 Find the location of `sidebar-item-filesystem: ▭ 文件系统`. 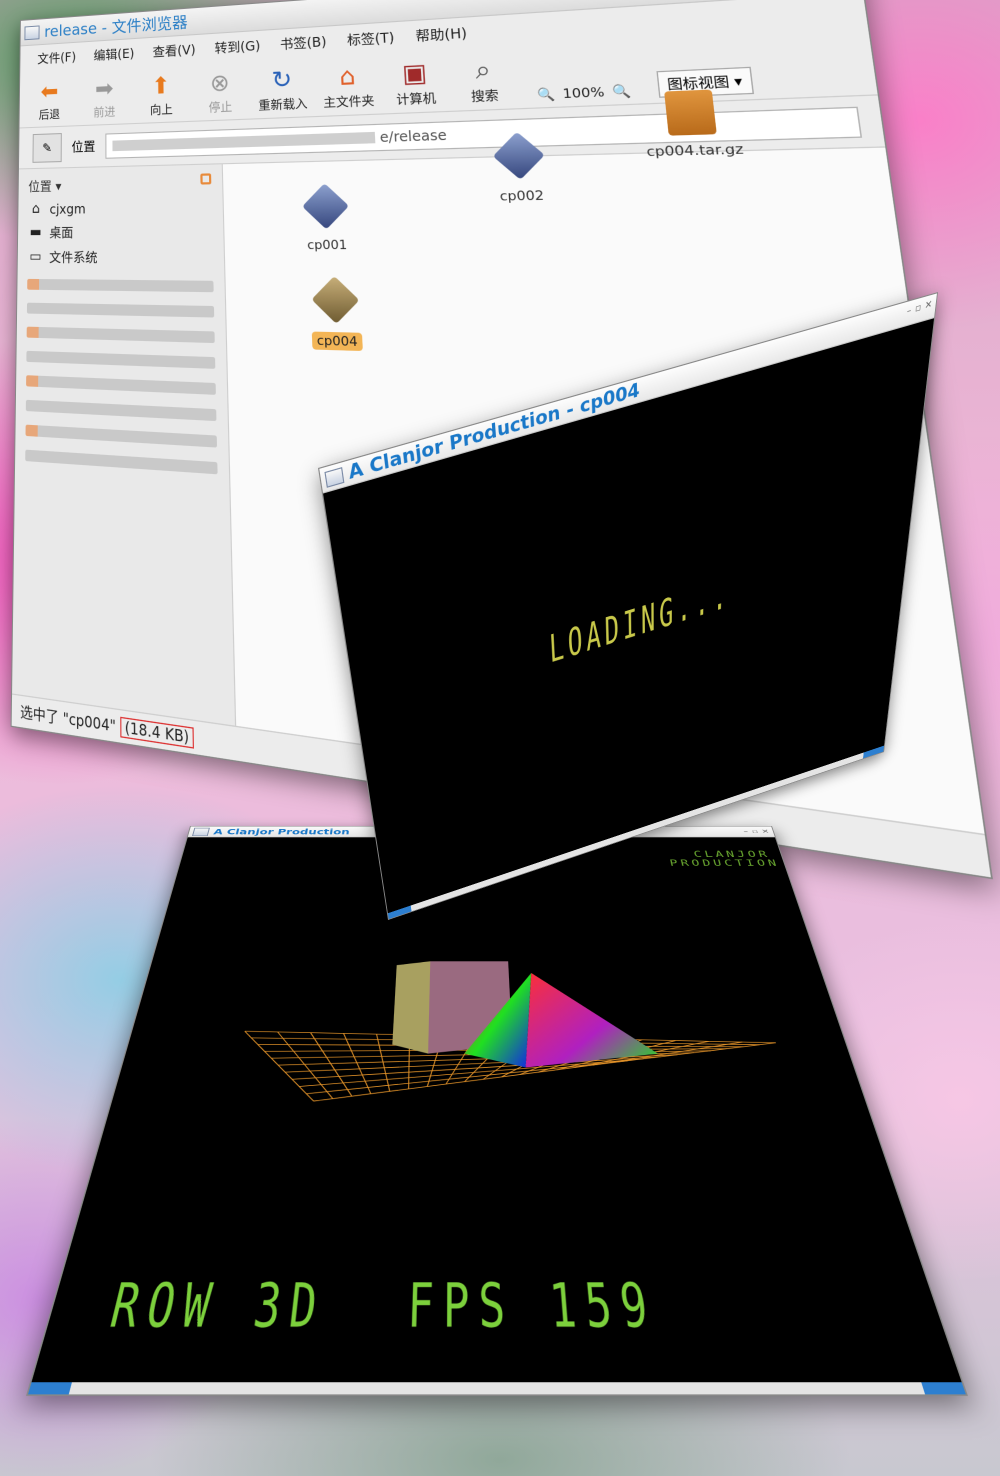

sidebar-item-filesystem: ▭ 文件系统 is located at coordinates (120, 257).